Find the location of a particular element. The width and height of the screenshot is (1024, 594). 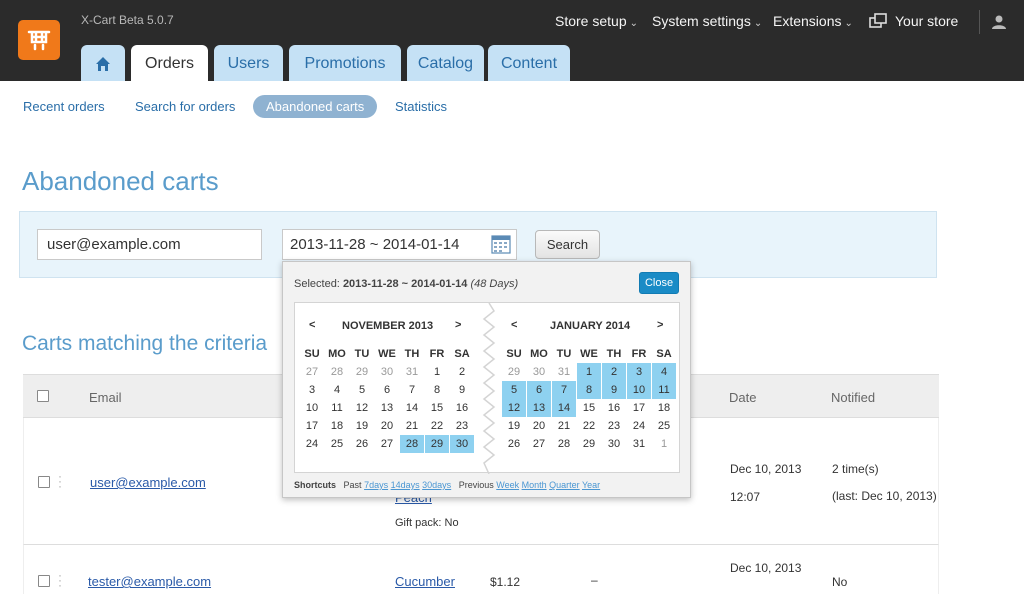

select-all-checkbox is located at coordinates (43, 396).